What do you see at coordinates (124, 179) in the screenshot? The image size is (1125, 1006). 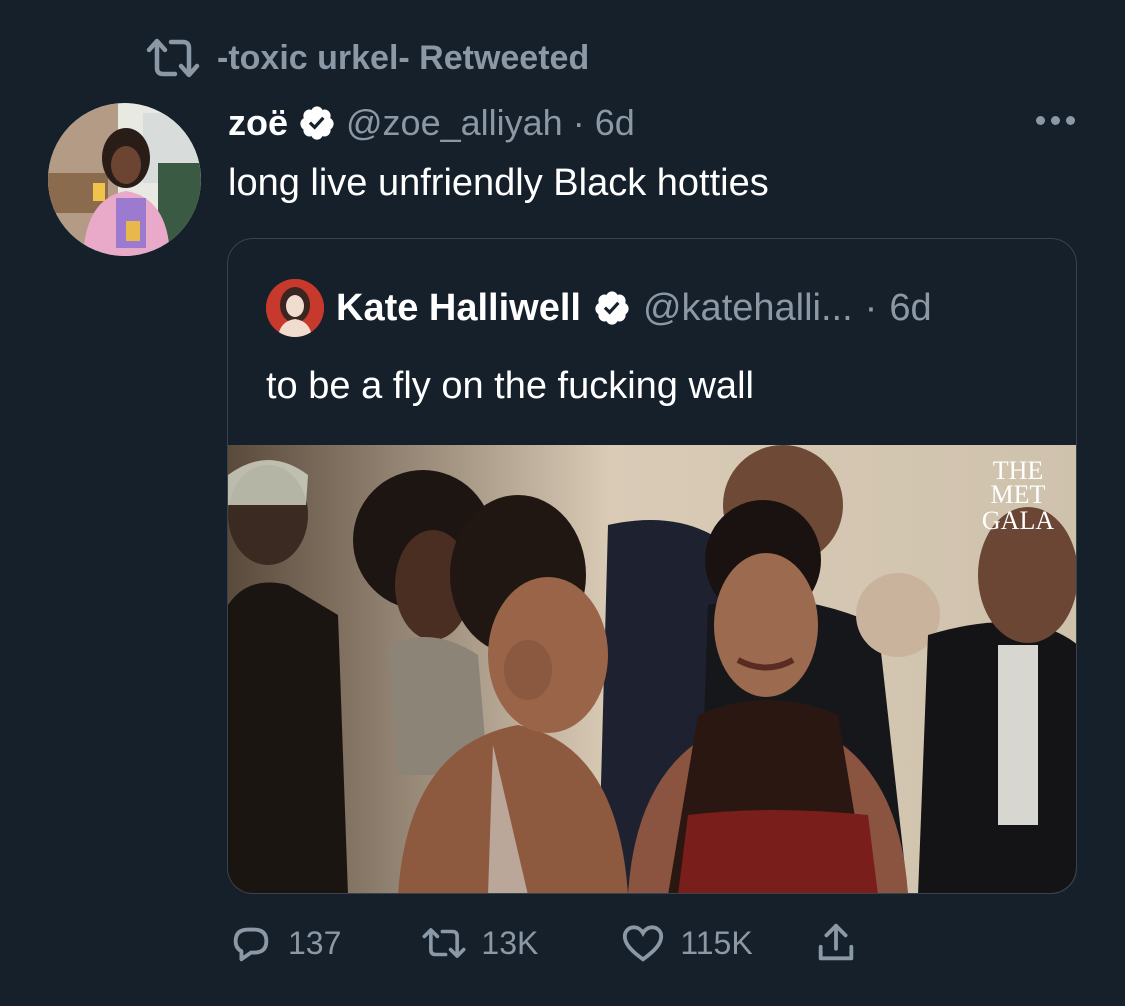 I see `author-avatar` at bounding box center [124, 179].